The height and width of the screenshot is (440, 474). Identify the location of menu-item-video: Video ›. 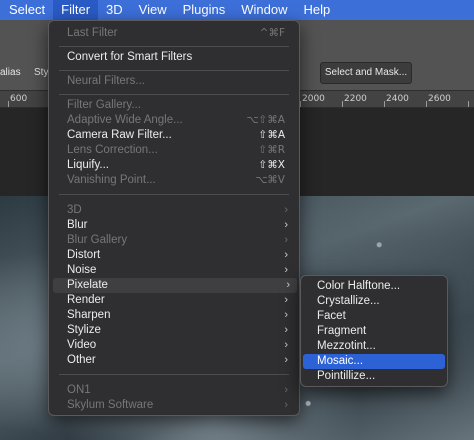
(174, 345).